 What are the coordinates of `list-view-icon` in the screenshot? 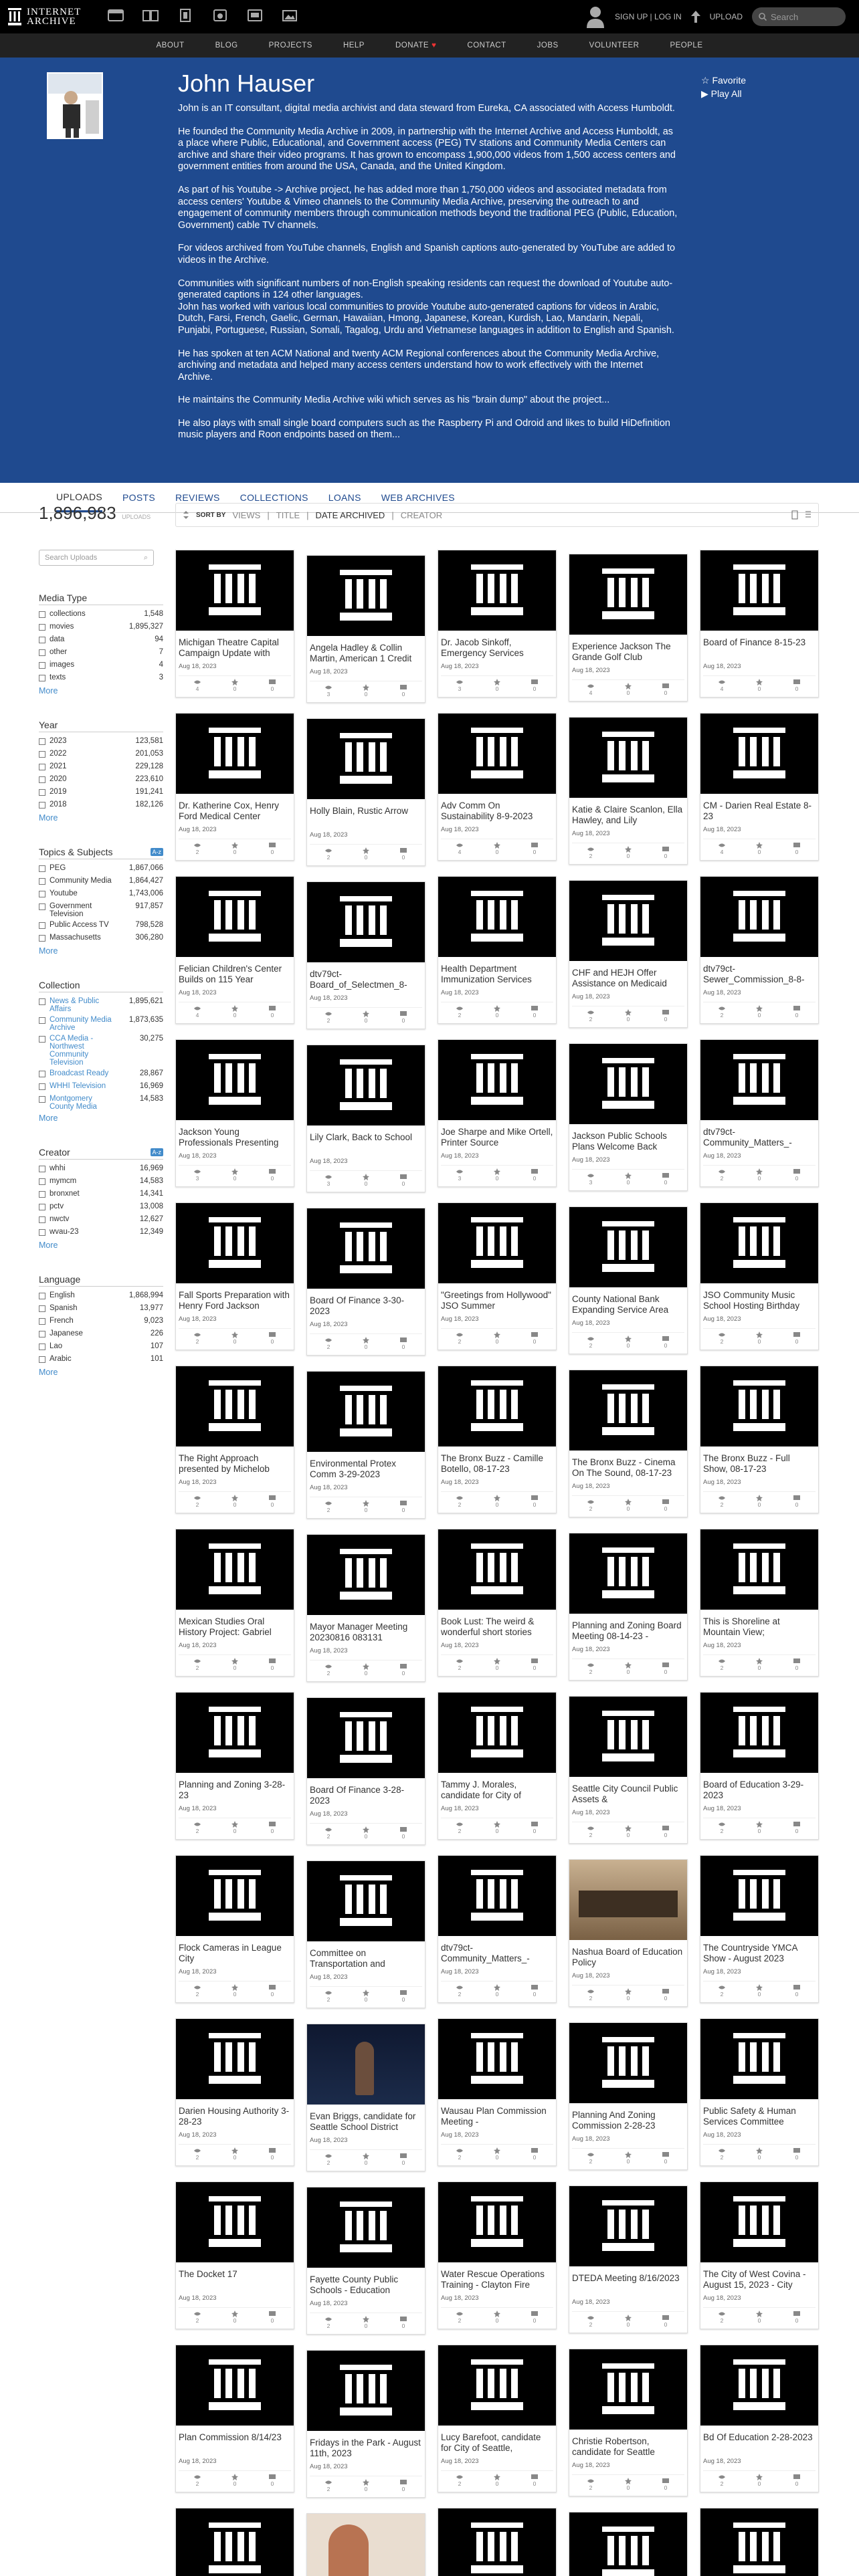 It's located at (808, 515).